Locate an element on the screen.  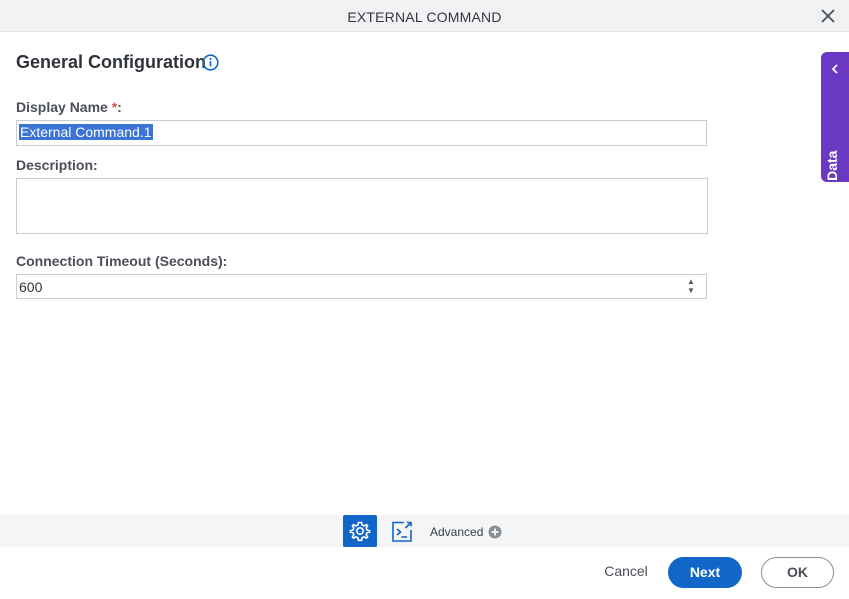
timeout-stepper: ▲ ▼ is located at coordinates (691, 286).